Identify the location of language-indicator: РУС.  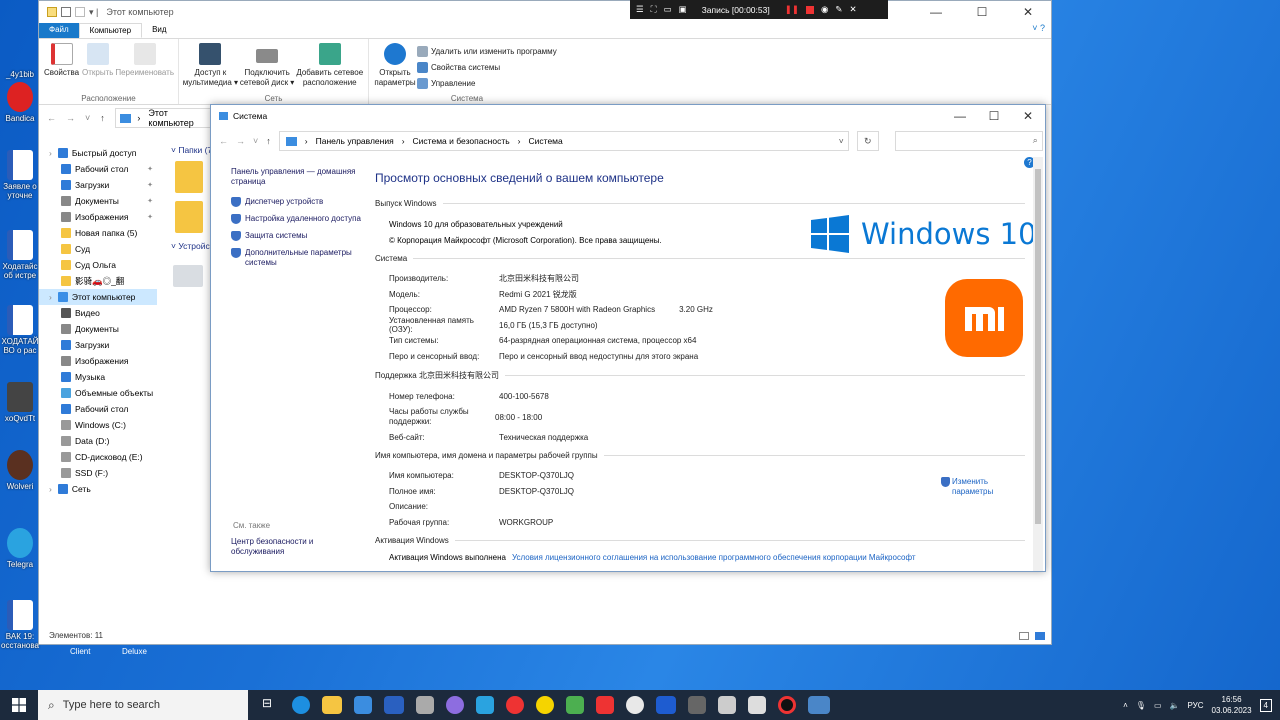
(1195, 705).